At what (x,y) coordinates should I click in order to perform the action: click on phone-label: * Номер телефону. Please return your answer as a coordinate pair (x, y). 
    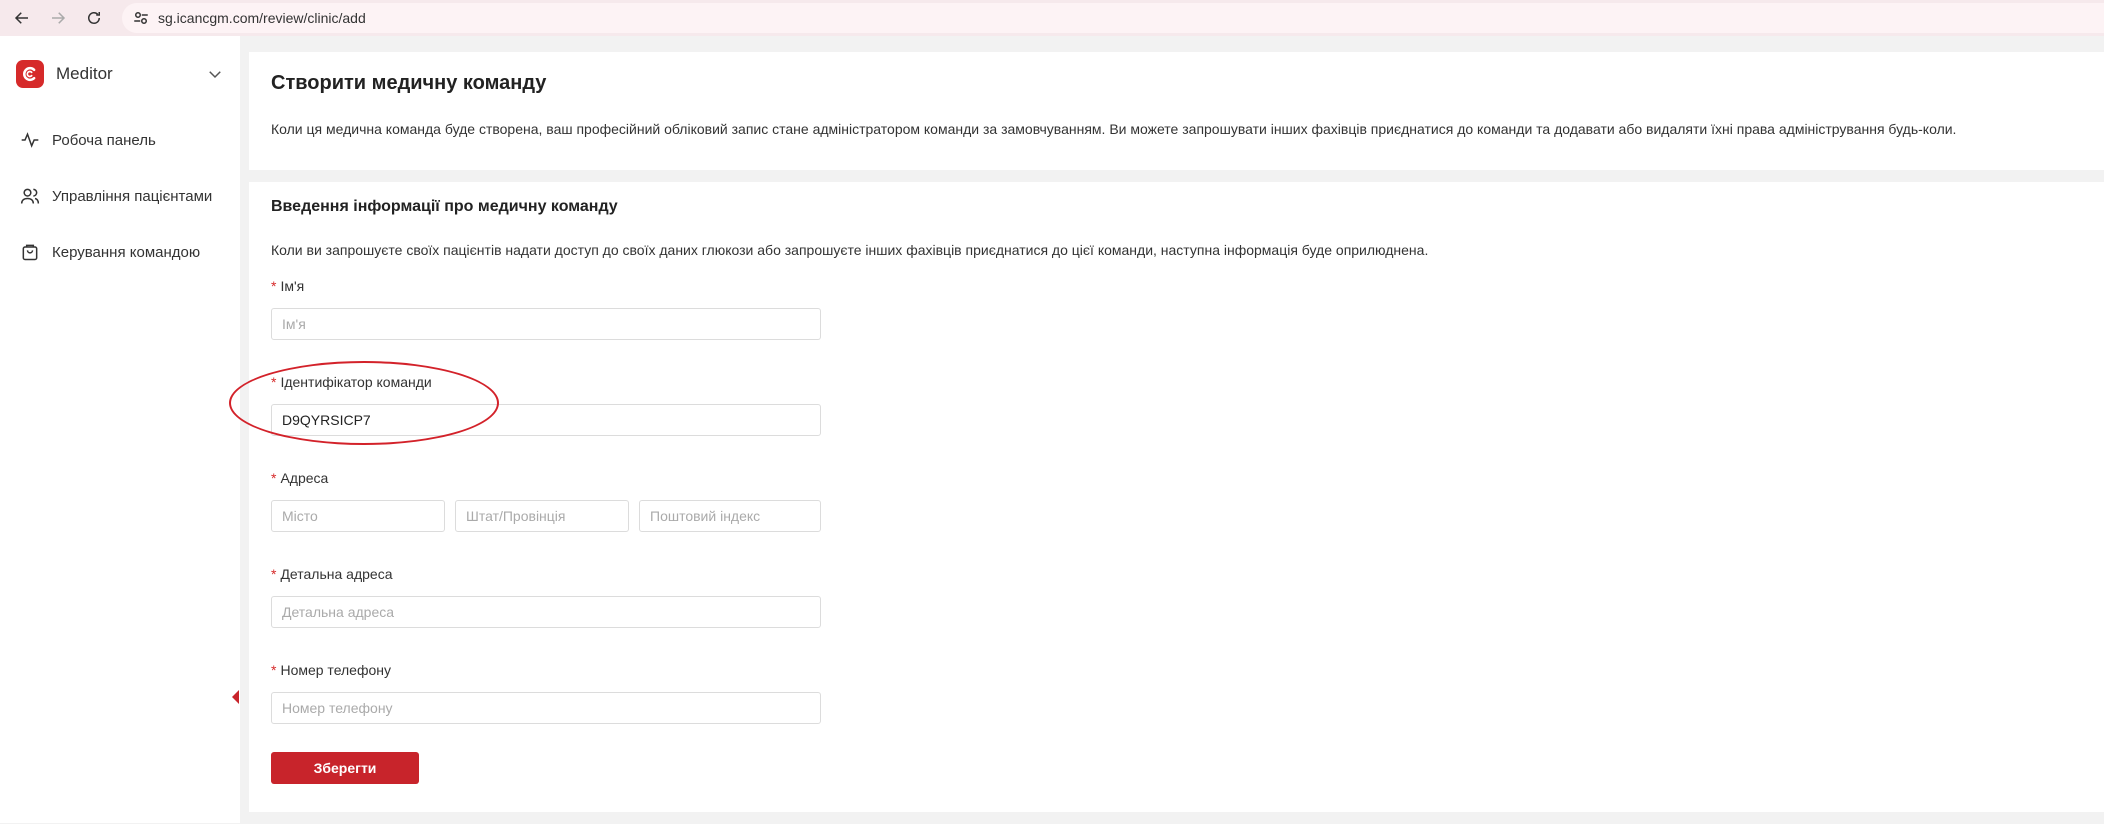
    Looking at the image, I should click on (331, 670).